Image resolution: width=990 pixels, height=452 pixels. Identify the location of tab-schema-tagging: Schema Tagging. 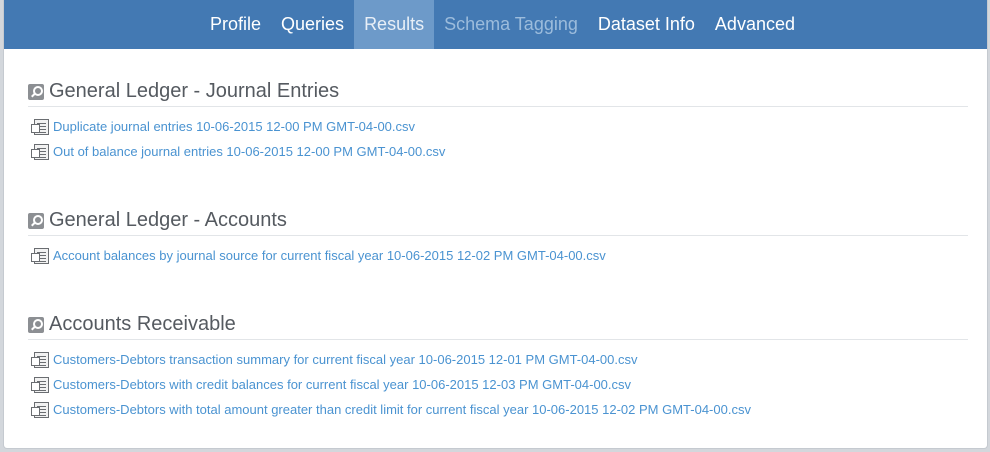
(511, 24).